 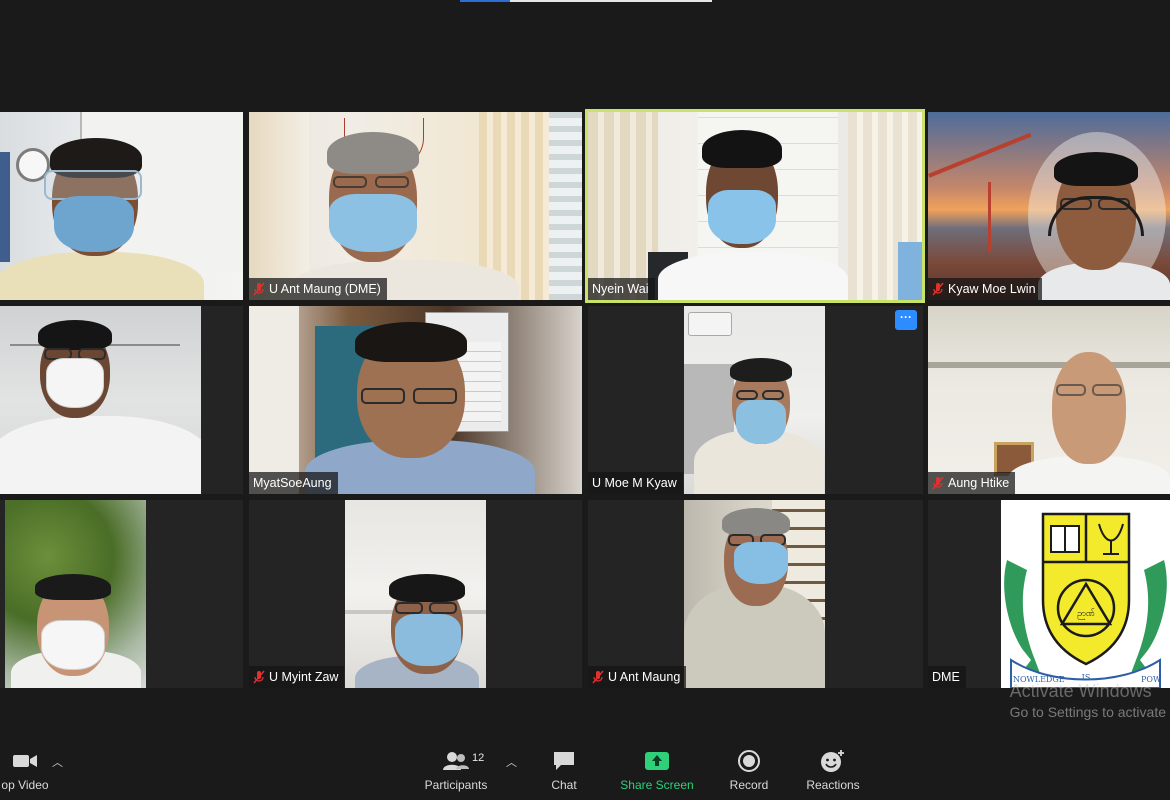 I want to click on svg-text: ဉာဏ်, so click(x=1086, y=614).